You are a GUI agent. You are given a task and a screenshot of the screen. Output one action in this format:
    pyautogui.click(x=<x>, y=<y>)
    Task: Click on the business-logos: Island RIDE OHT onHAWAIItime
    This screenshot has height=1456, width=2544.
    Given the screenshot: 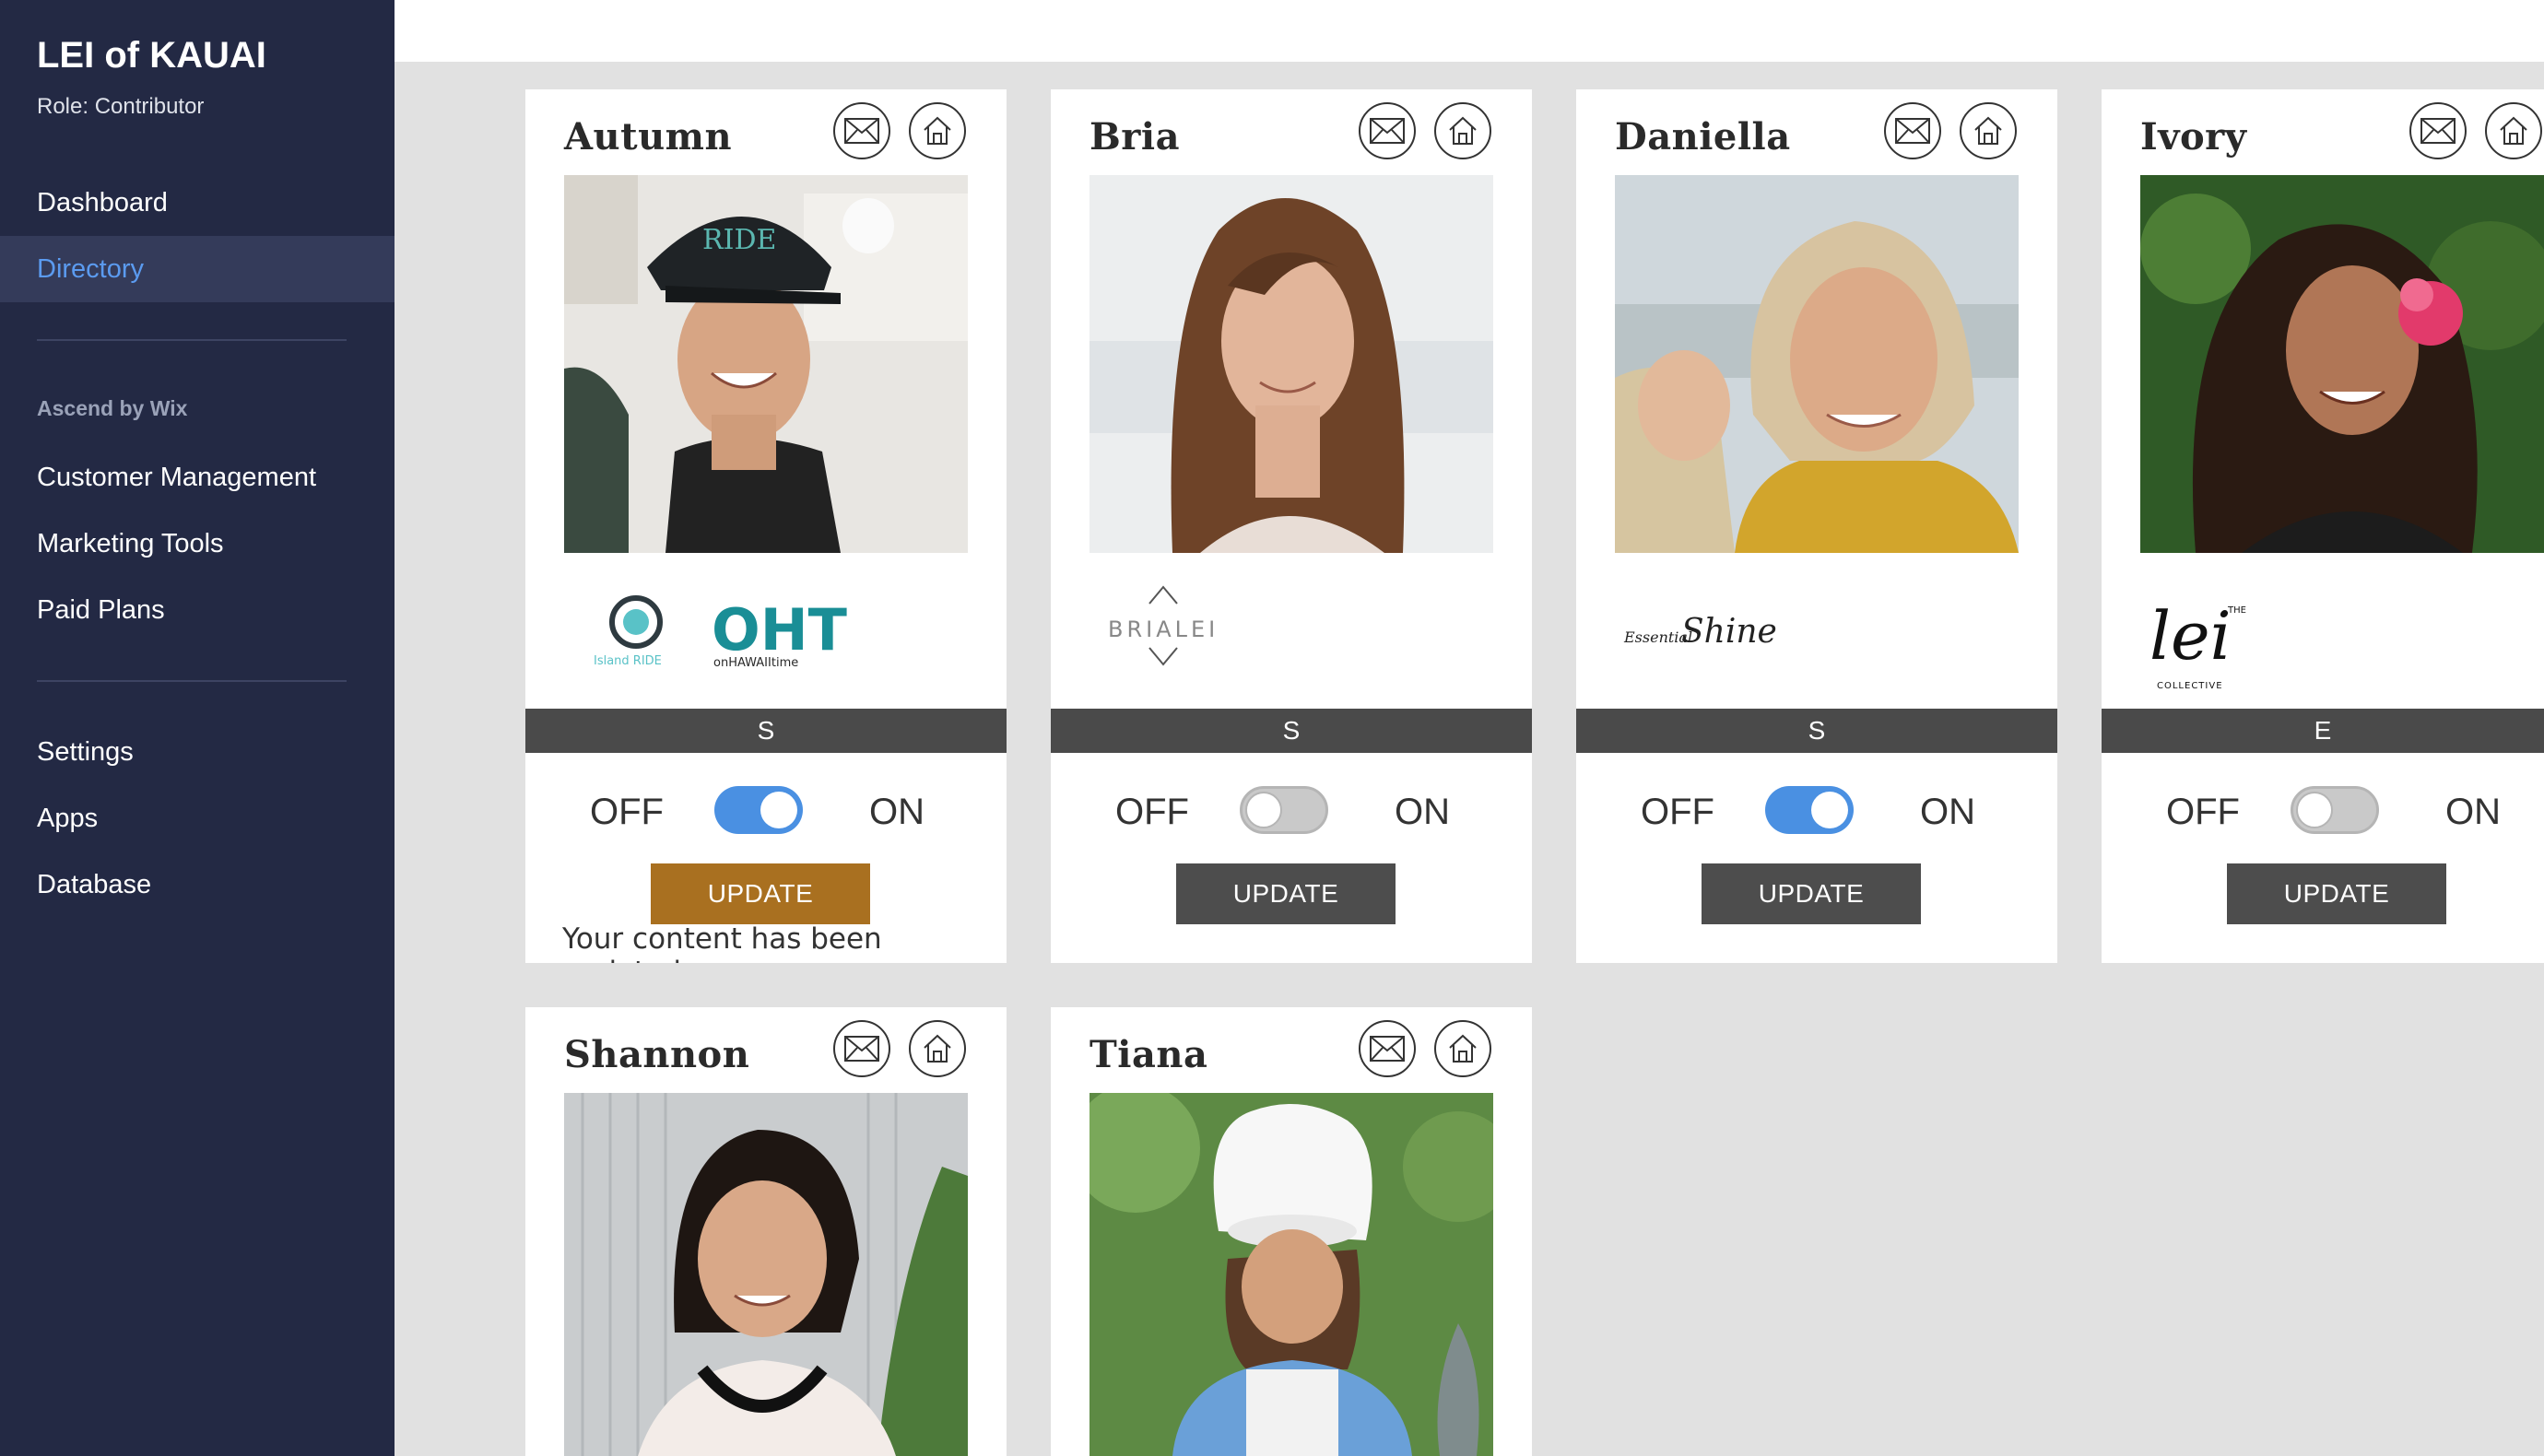 What is the action you would take?
    pyautogui.click(x=766, y=640)
    